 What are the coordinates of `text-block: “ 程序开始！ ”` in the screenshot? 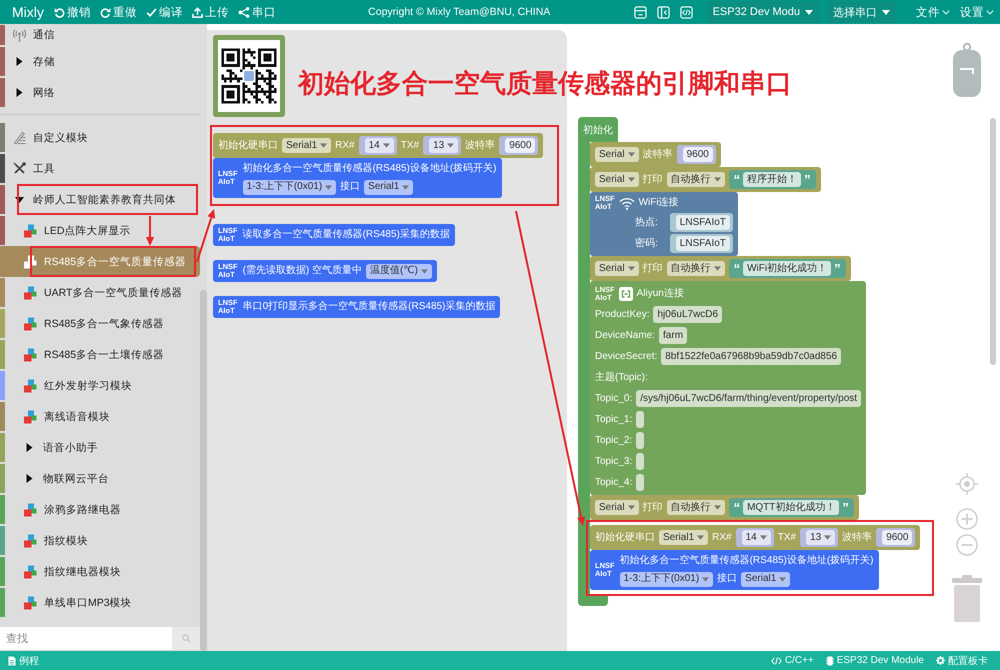 It's located at (772, 179).